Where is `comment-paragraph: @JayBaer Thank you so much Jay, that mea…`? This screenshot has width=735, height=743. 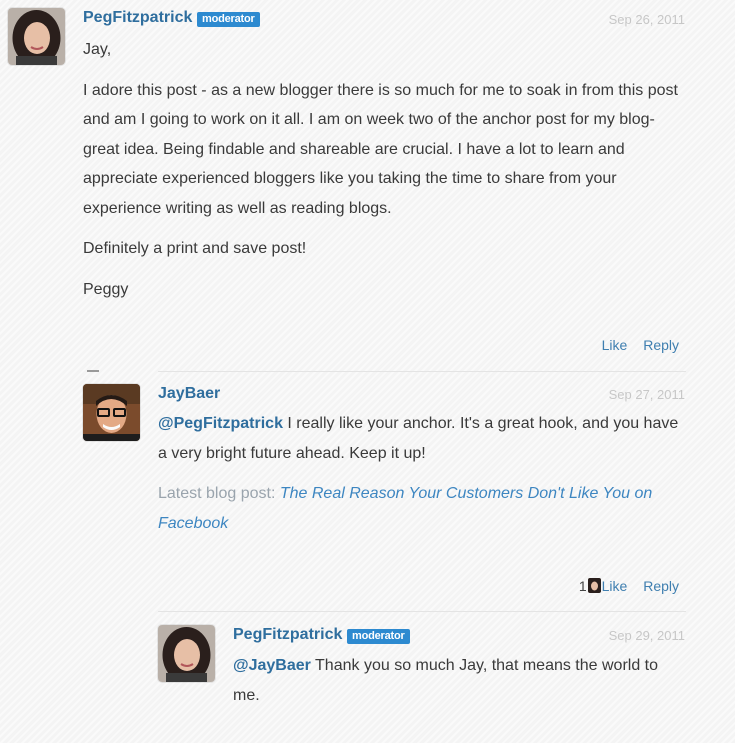 comment-paragraph: @JayBaer Thank you so much Jay, that mea… is located at coordinates (460, 680).